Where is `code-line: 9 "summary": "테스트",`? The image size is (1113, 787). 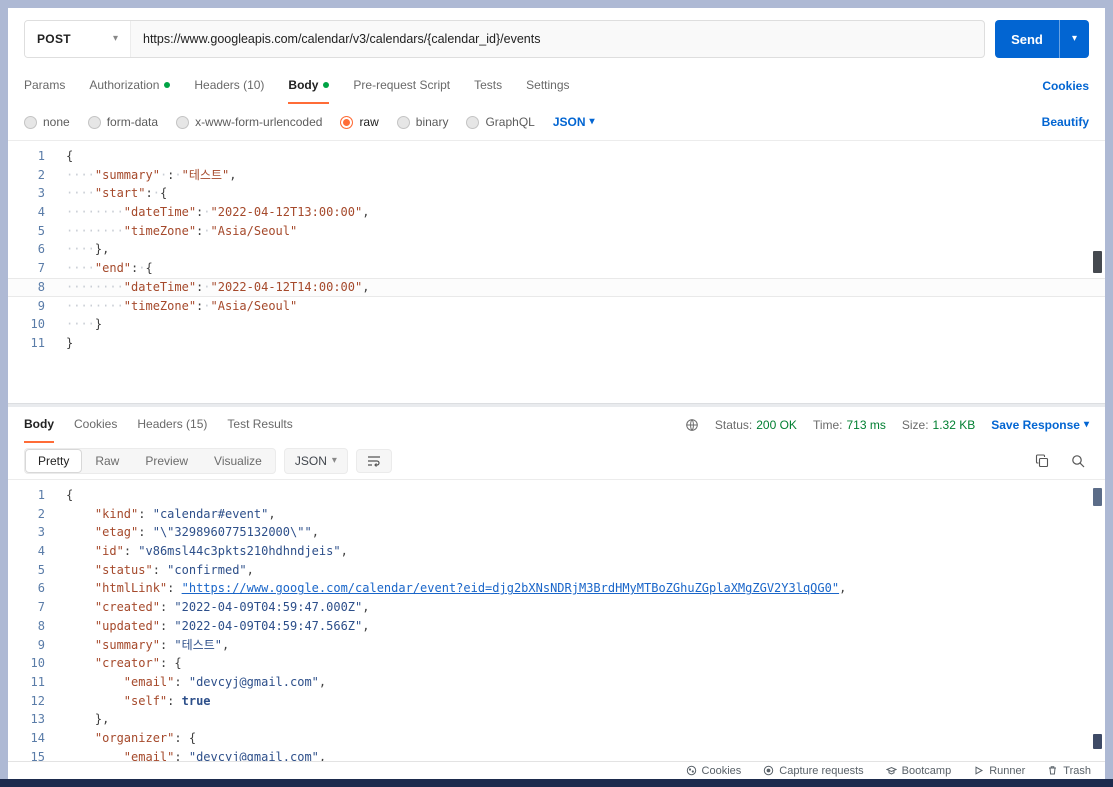
code-line: 9 "summary": "테스트", is located at coordinates (556, 645).